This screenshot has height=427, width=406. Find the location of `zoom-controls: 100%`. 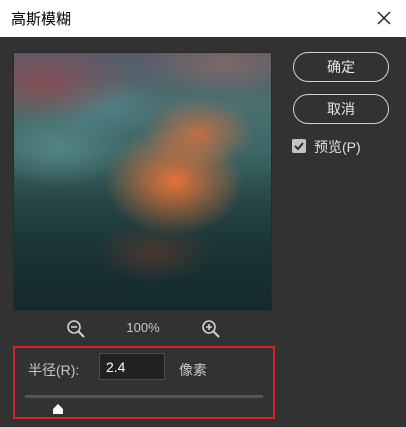

zoom-controls: 100% is located at coordinates (143, 329).